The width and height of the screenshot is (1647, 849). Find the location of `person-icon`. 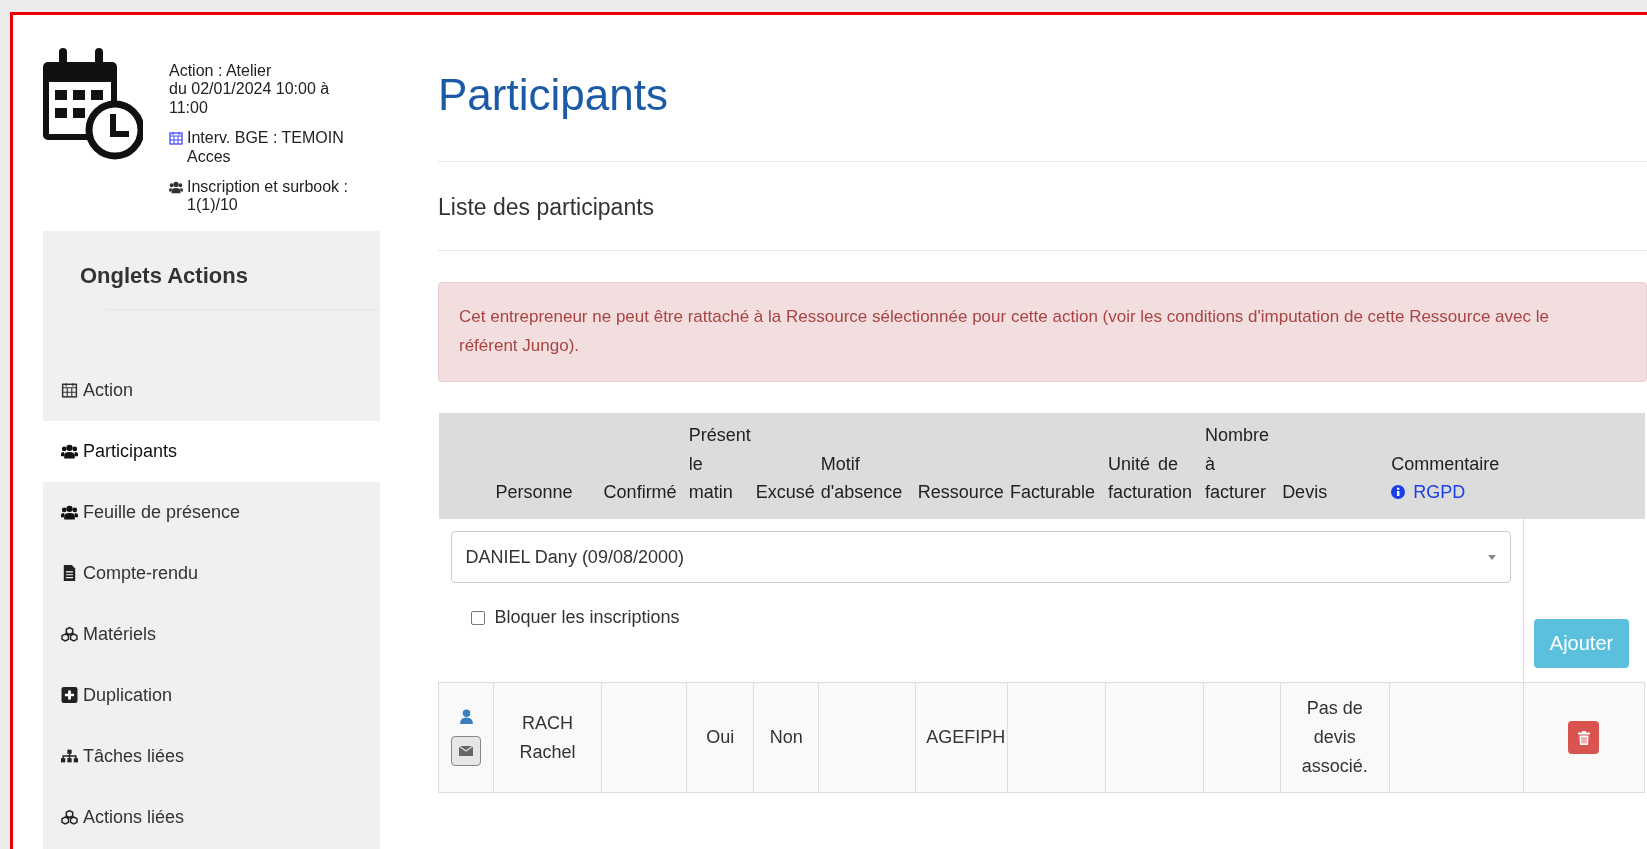

person-icon is located at coordinates (466, 717).